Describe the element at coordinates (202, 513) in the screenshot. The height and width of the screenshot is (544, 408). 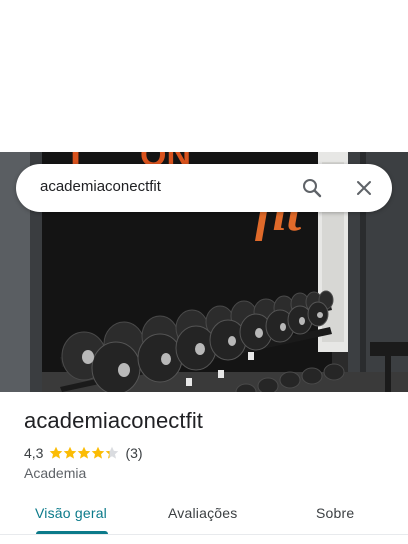
I see `tab-reviews: Avaliações` at that location.